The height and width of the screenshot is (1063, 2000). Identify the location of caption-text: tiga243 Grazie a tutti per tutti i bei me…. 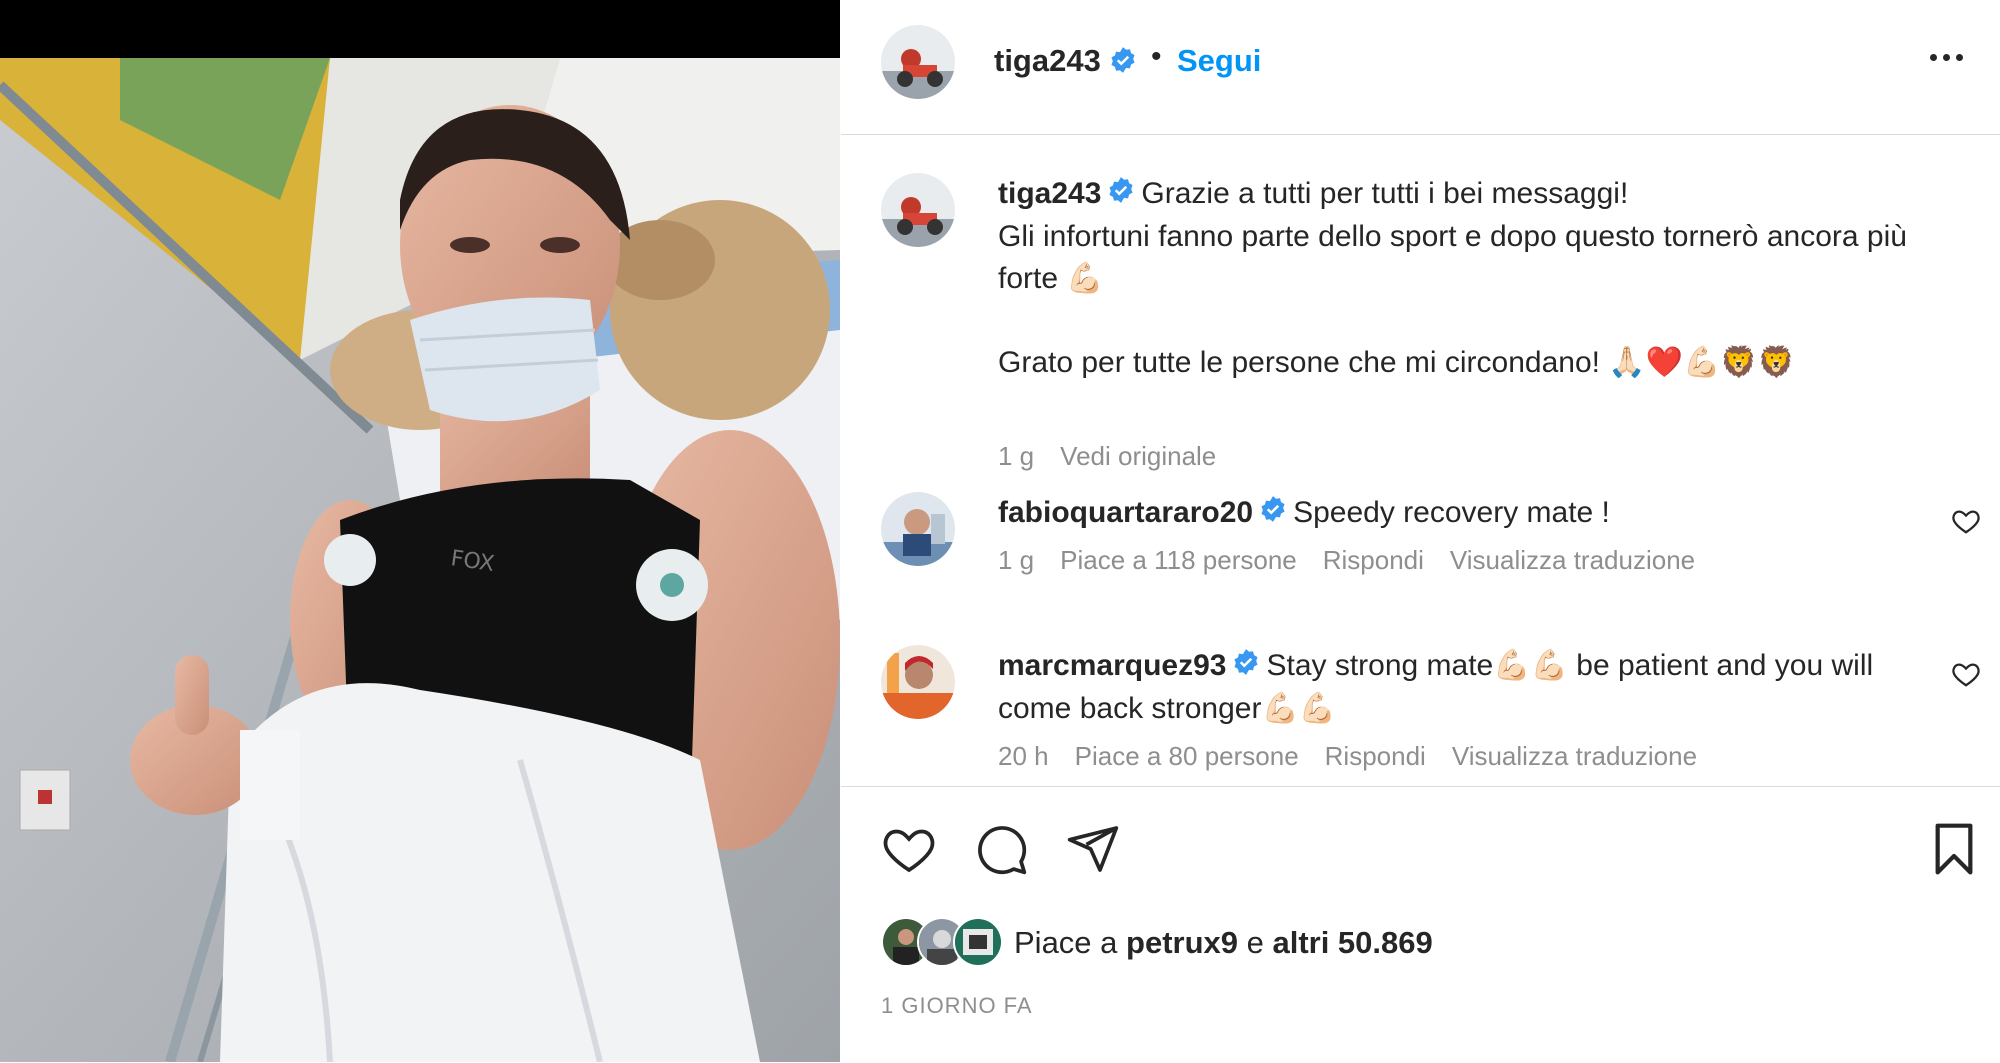
(1468, 278).